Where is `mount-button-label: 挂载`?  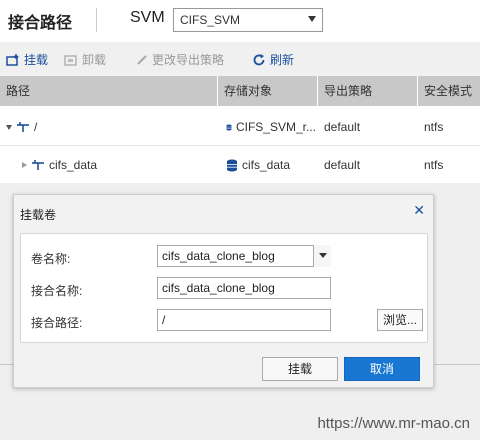
mount-button-label: 挂载 is located at coordinates (36, 60).